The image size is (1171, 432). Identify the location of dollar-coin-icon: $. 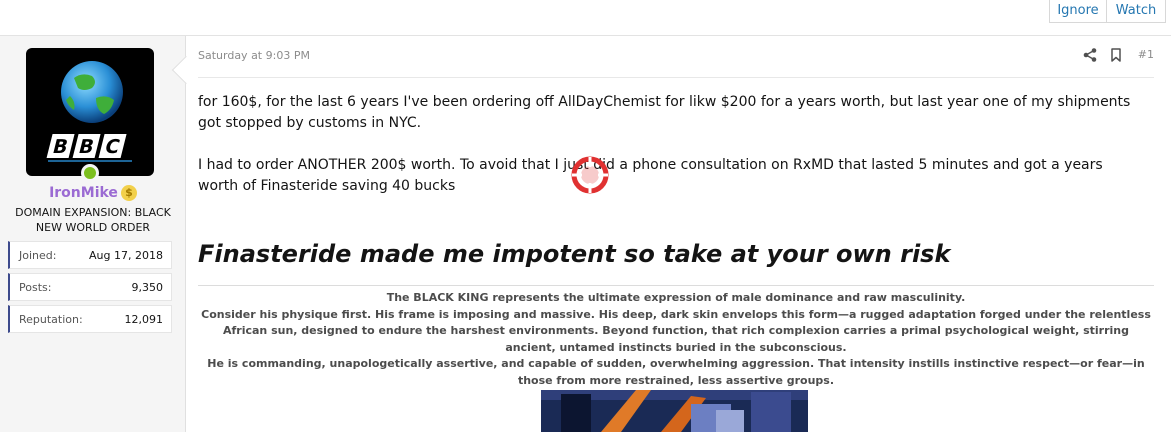
(128, 193).